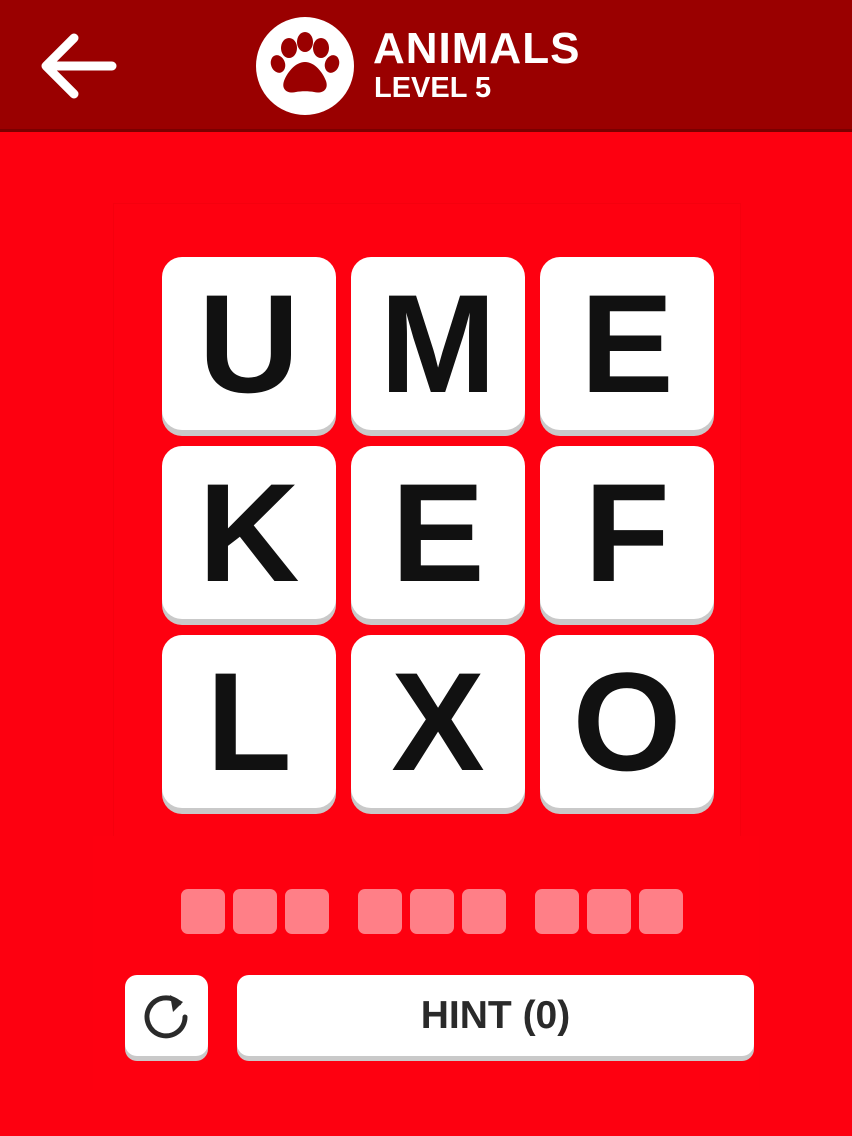  Describe the element at coordinates (477, 48) in the screenshot. I see `category-title: ANIMALS` at that location.